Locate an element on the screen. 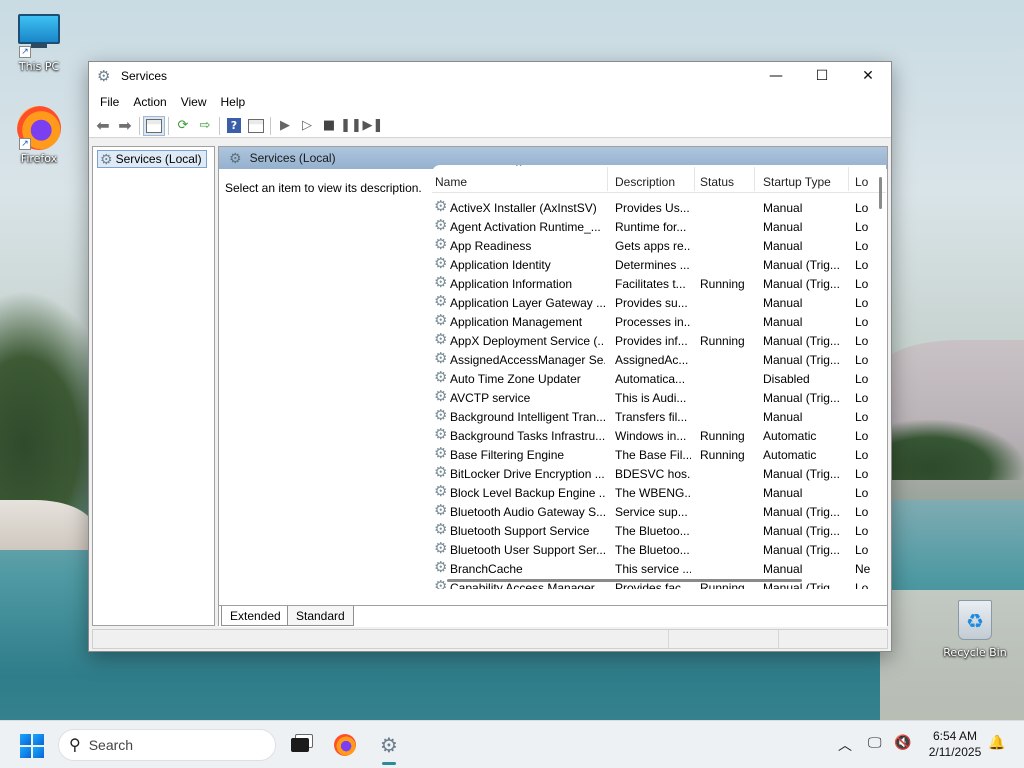 The width and height of the screenshot is (1024, 768). start-button is located at coordinates (32, 746).